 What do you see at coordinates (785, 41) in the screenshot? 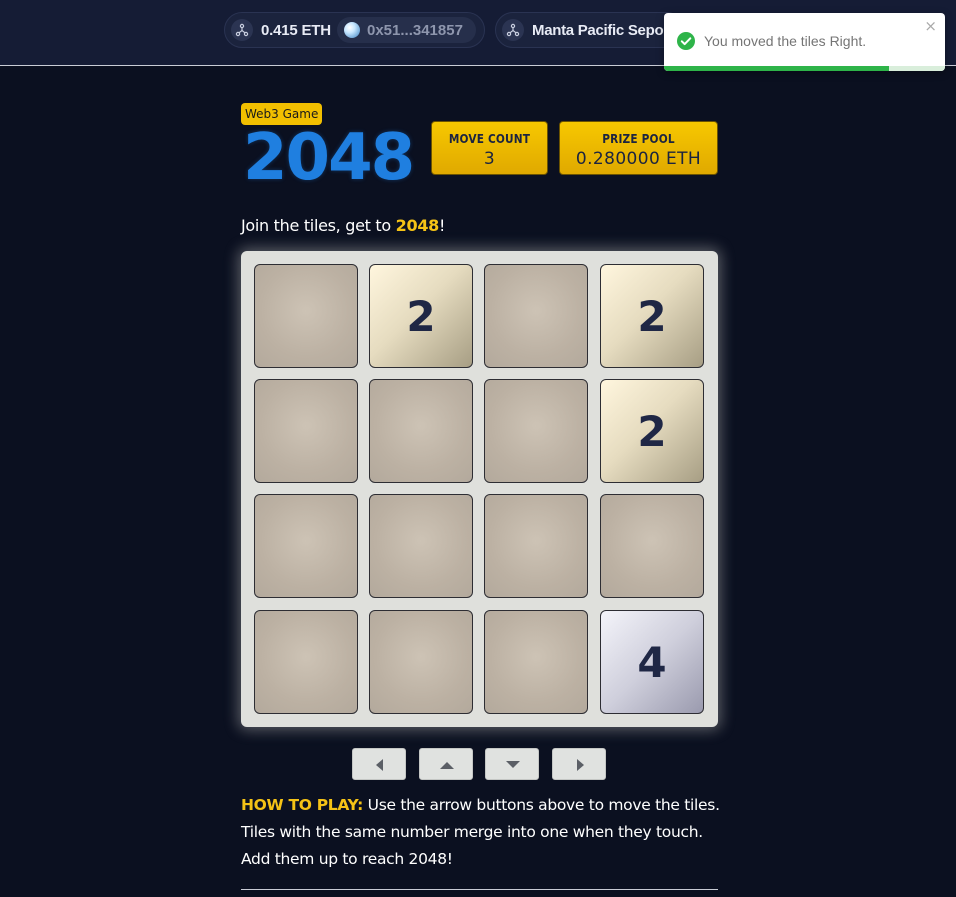
I see `toast-message: You moved the tiles Right.` at bounding box center [785, 41].